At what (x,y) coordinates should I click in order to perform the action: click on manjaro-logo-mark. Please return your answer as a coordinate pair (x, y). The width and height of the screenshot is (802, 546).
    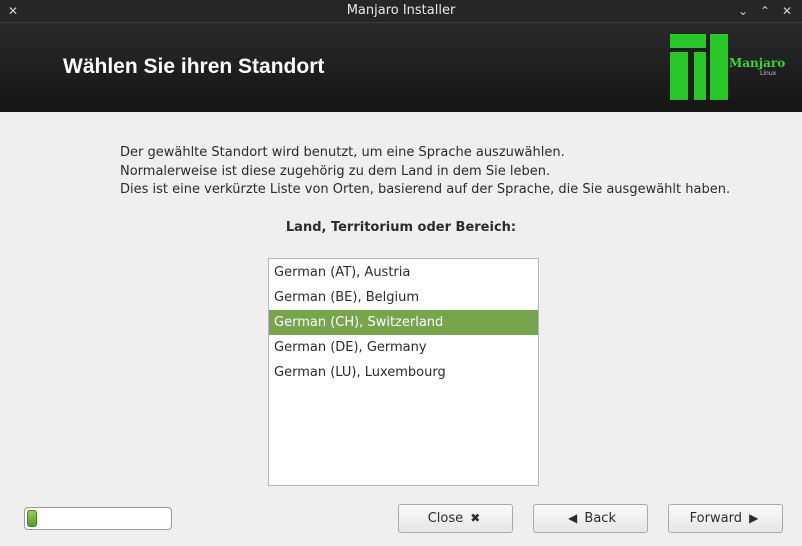
    Looking at the image, I should click on (699, 67).